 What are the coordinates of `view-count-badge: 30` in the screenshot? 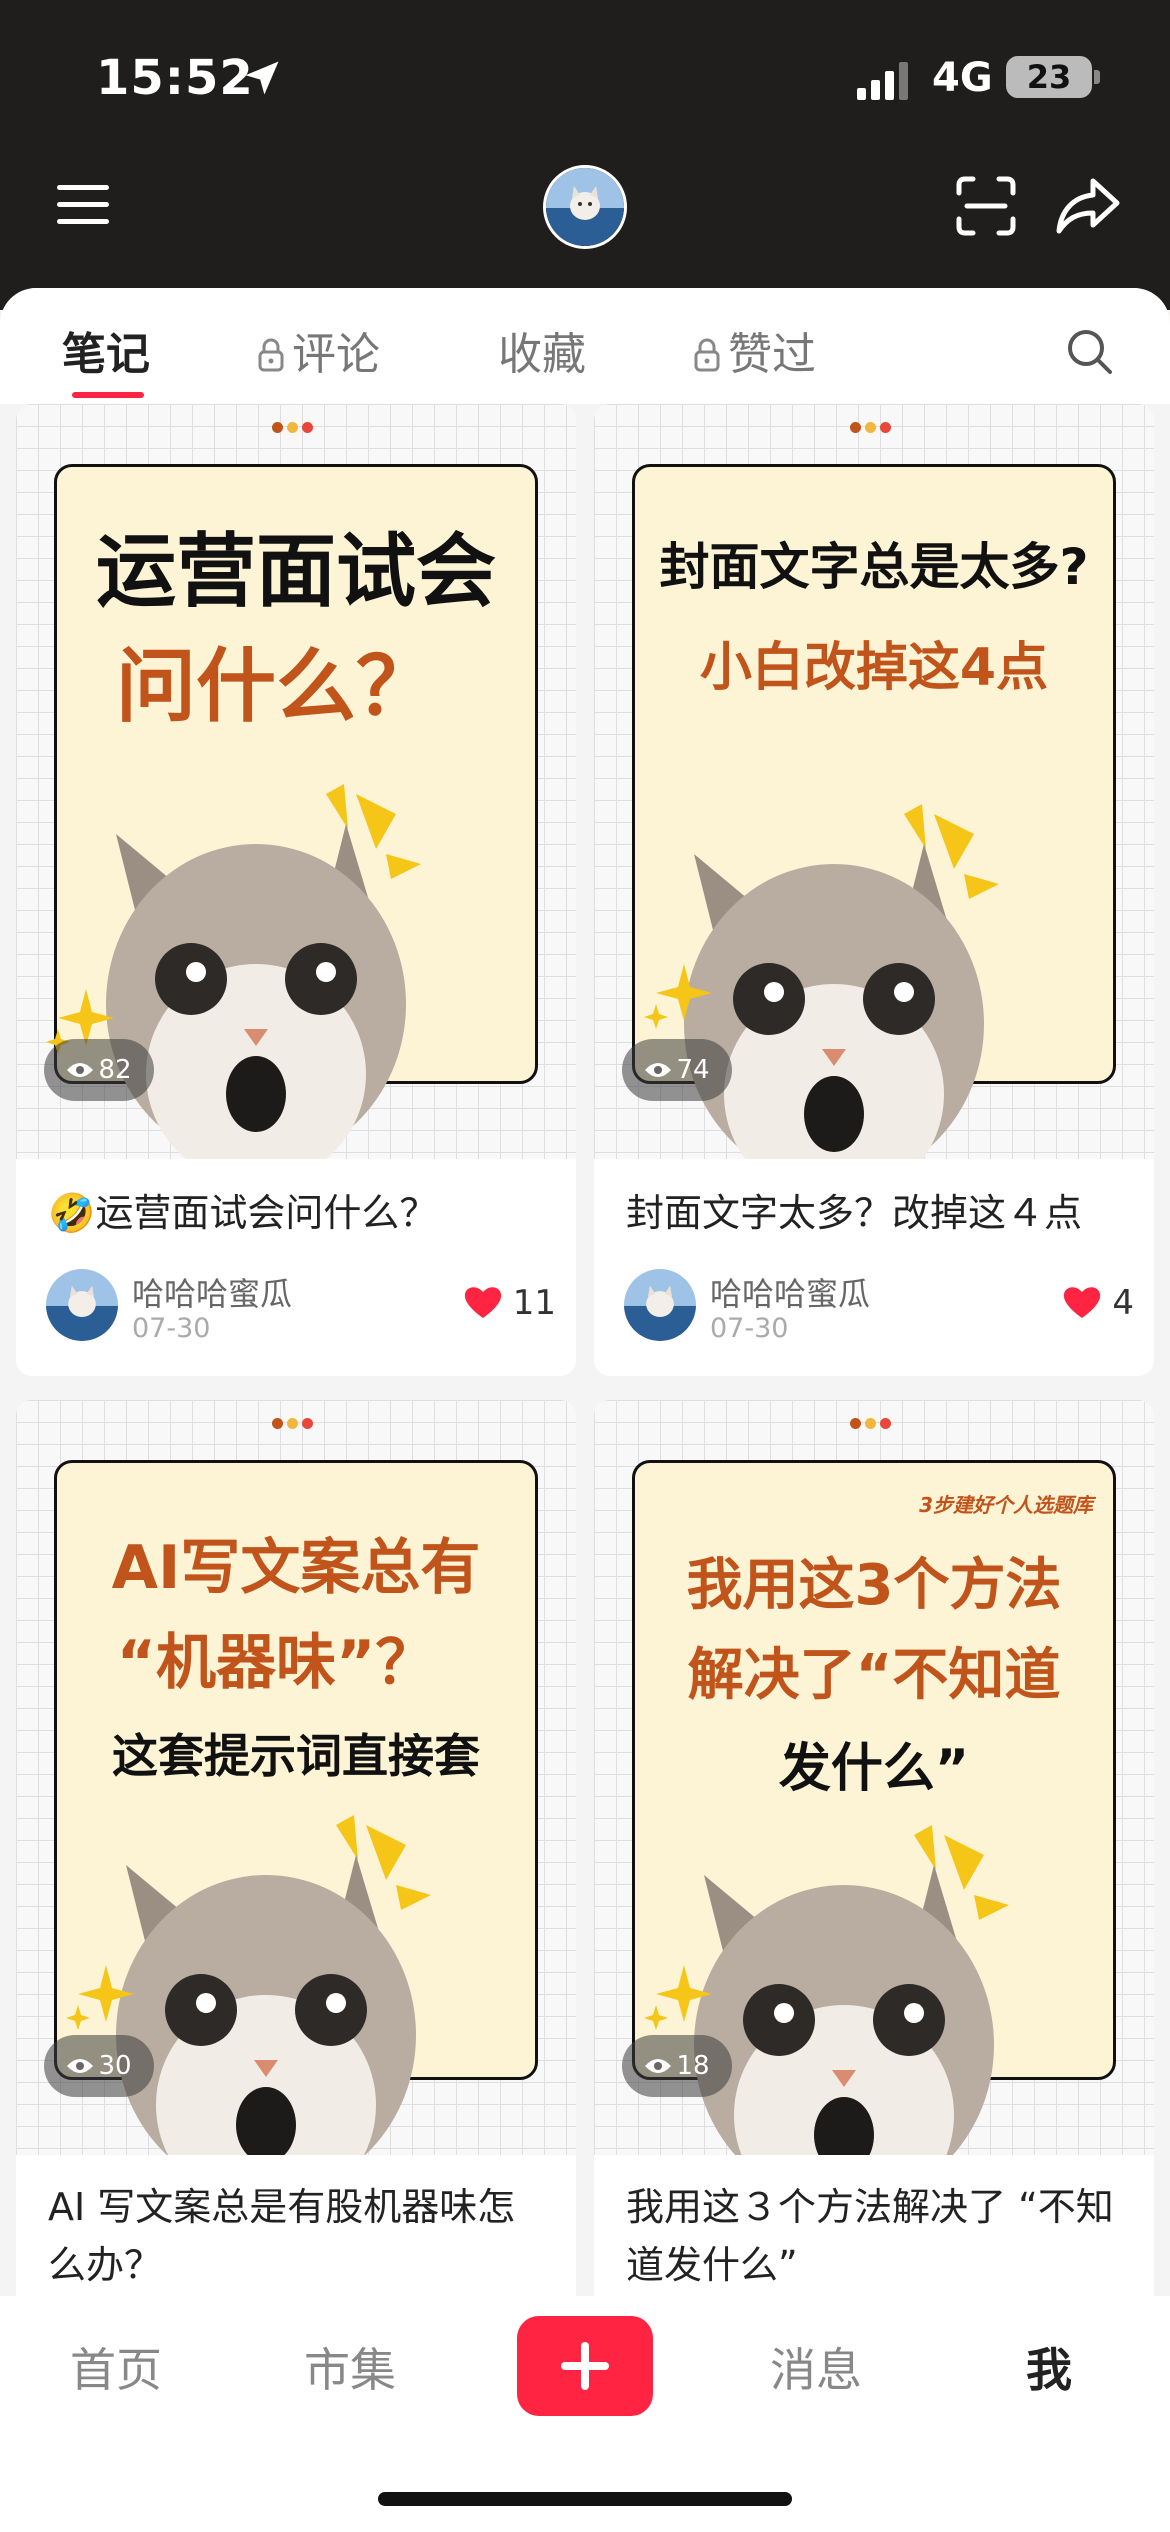 It's located at (99, 2066).